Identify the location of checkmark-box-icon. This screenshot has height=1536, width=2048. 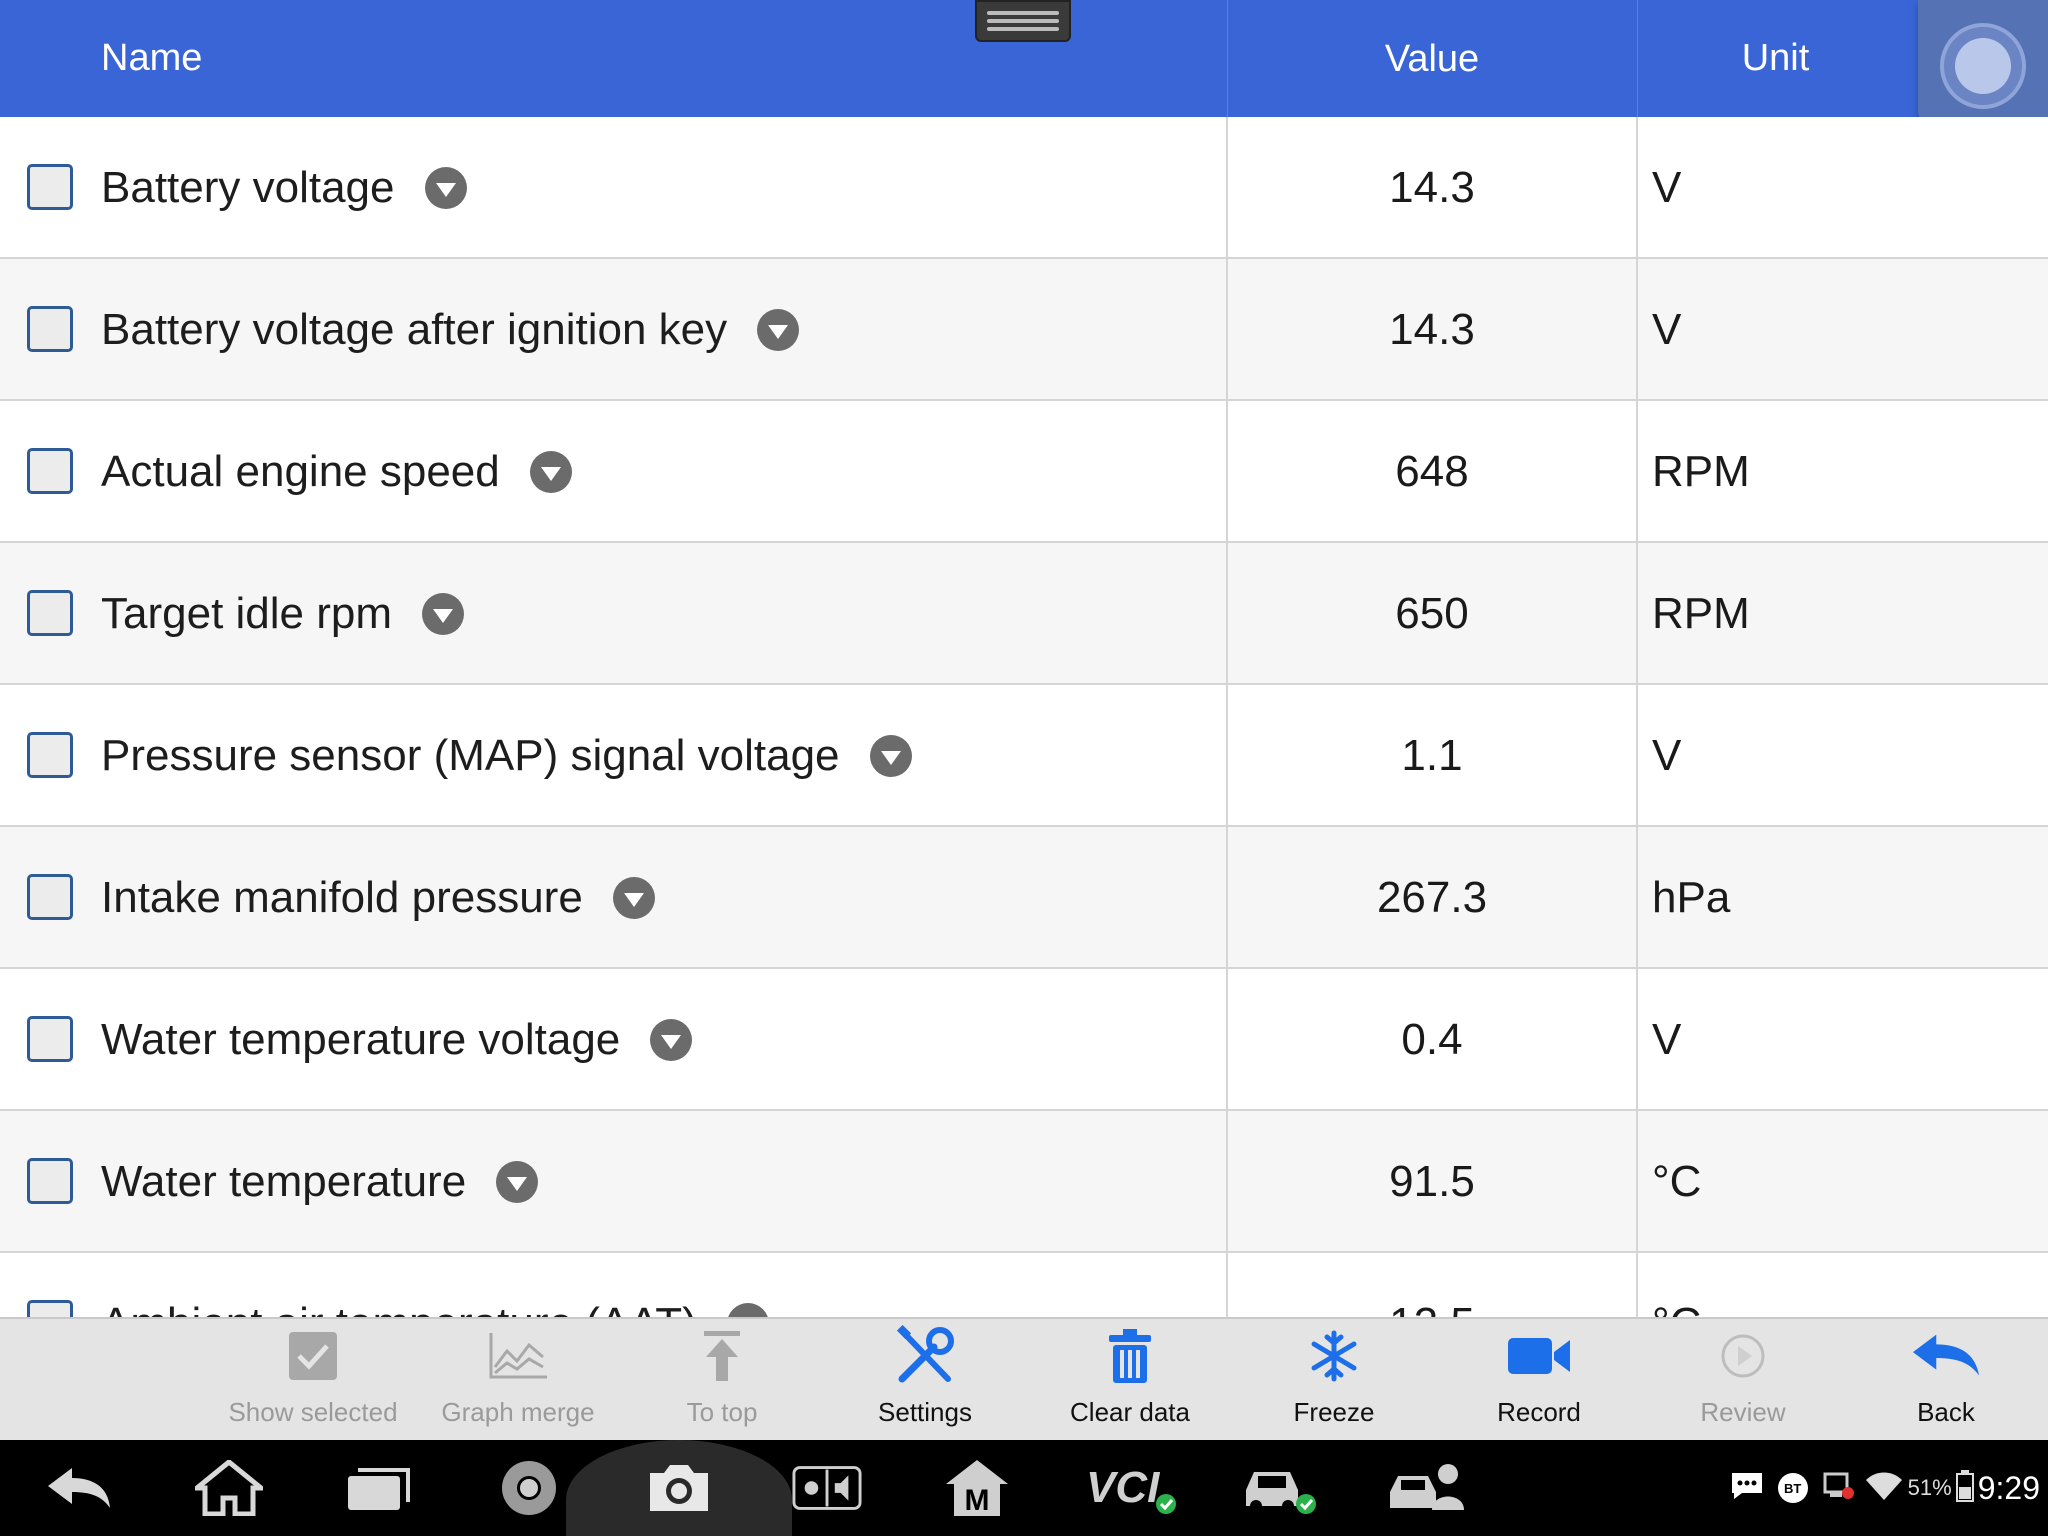
(313, 1356).